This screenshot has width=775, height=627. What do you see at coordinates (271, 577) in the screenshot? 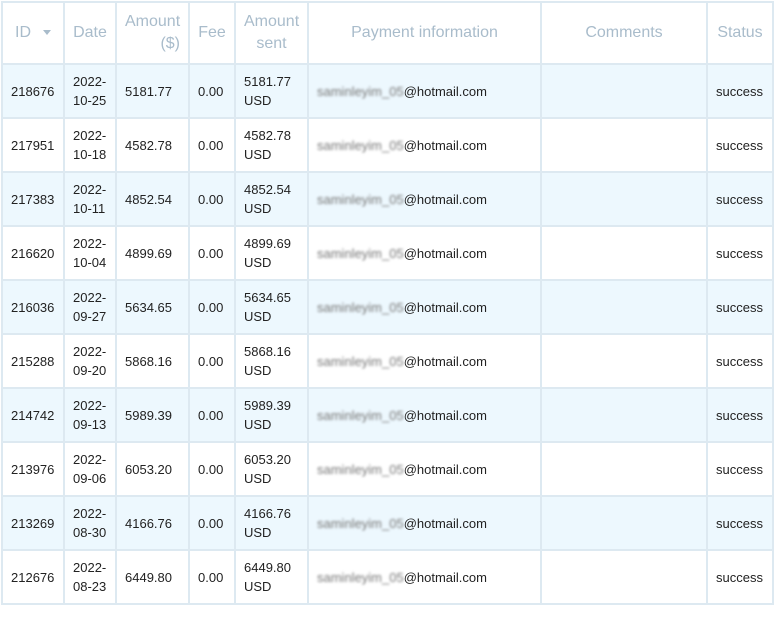
I see `cell-amount-sent: 6449.80 USD` at bounding box center [271, 577].